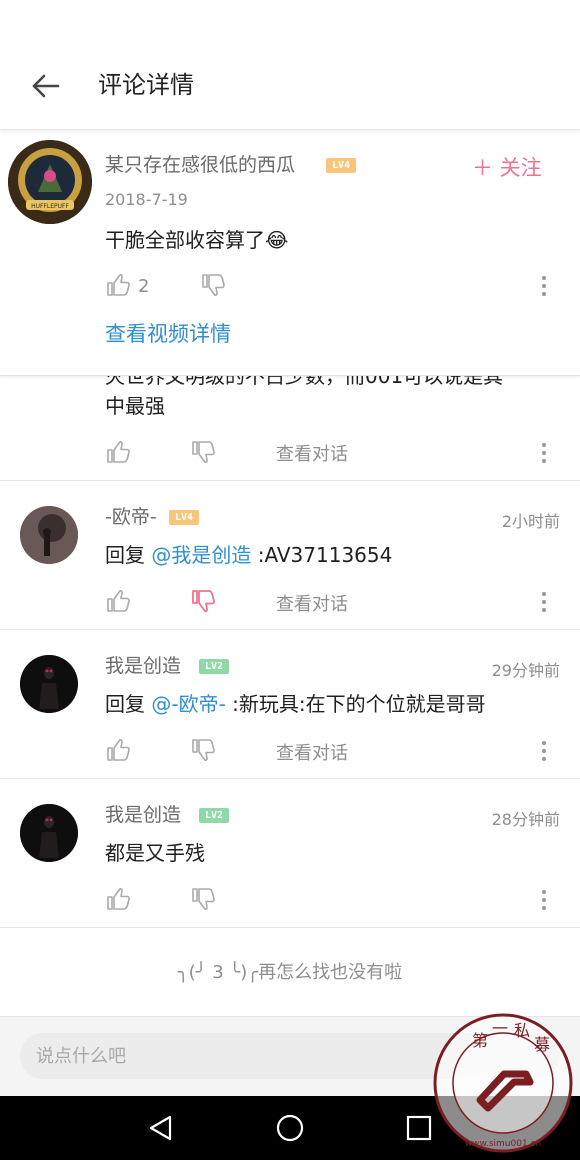  What do you see at coordinates (507, 167) in the screenshot?
I see `follow-button: ＋ 关注` at bounding box center [507, 167].